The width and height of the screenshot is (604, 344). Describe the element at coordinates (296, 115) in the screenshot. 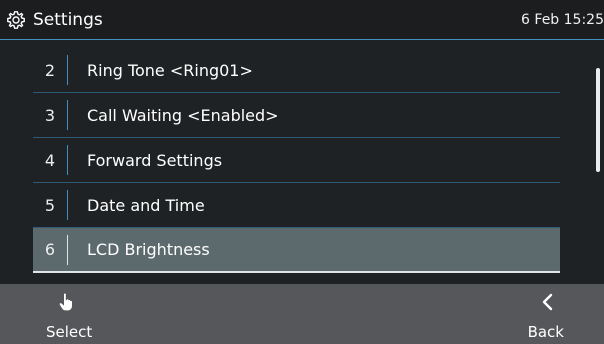

I see `menu-item-call-waiting: 3 Call Waiting <Enabled>` at that location.